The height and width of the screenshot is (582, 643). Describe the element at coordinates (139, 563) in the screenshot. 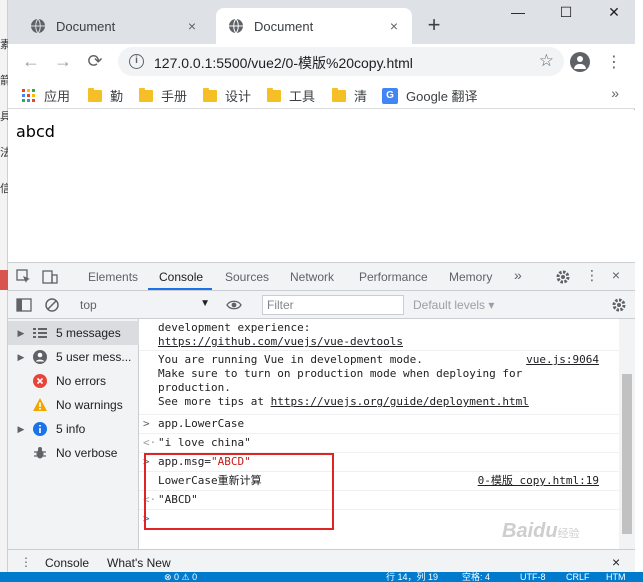

I see `drawer-tab-whats-new: What's New` at that location.